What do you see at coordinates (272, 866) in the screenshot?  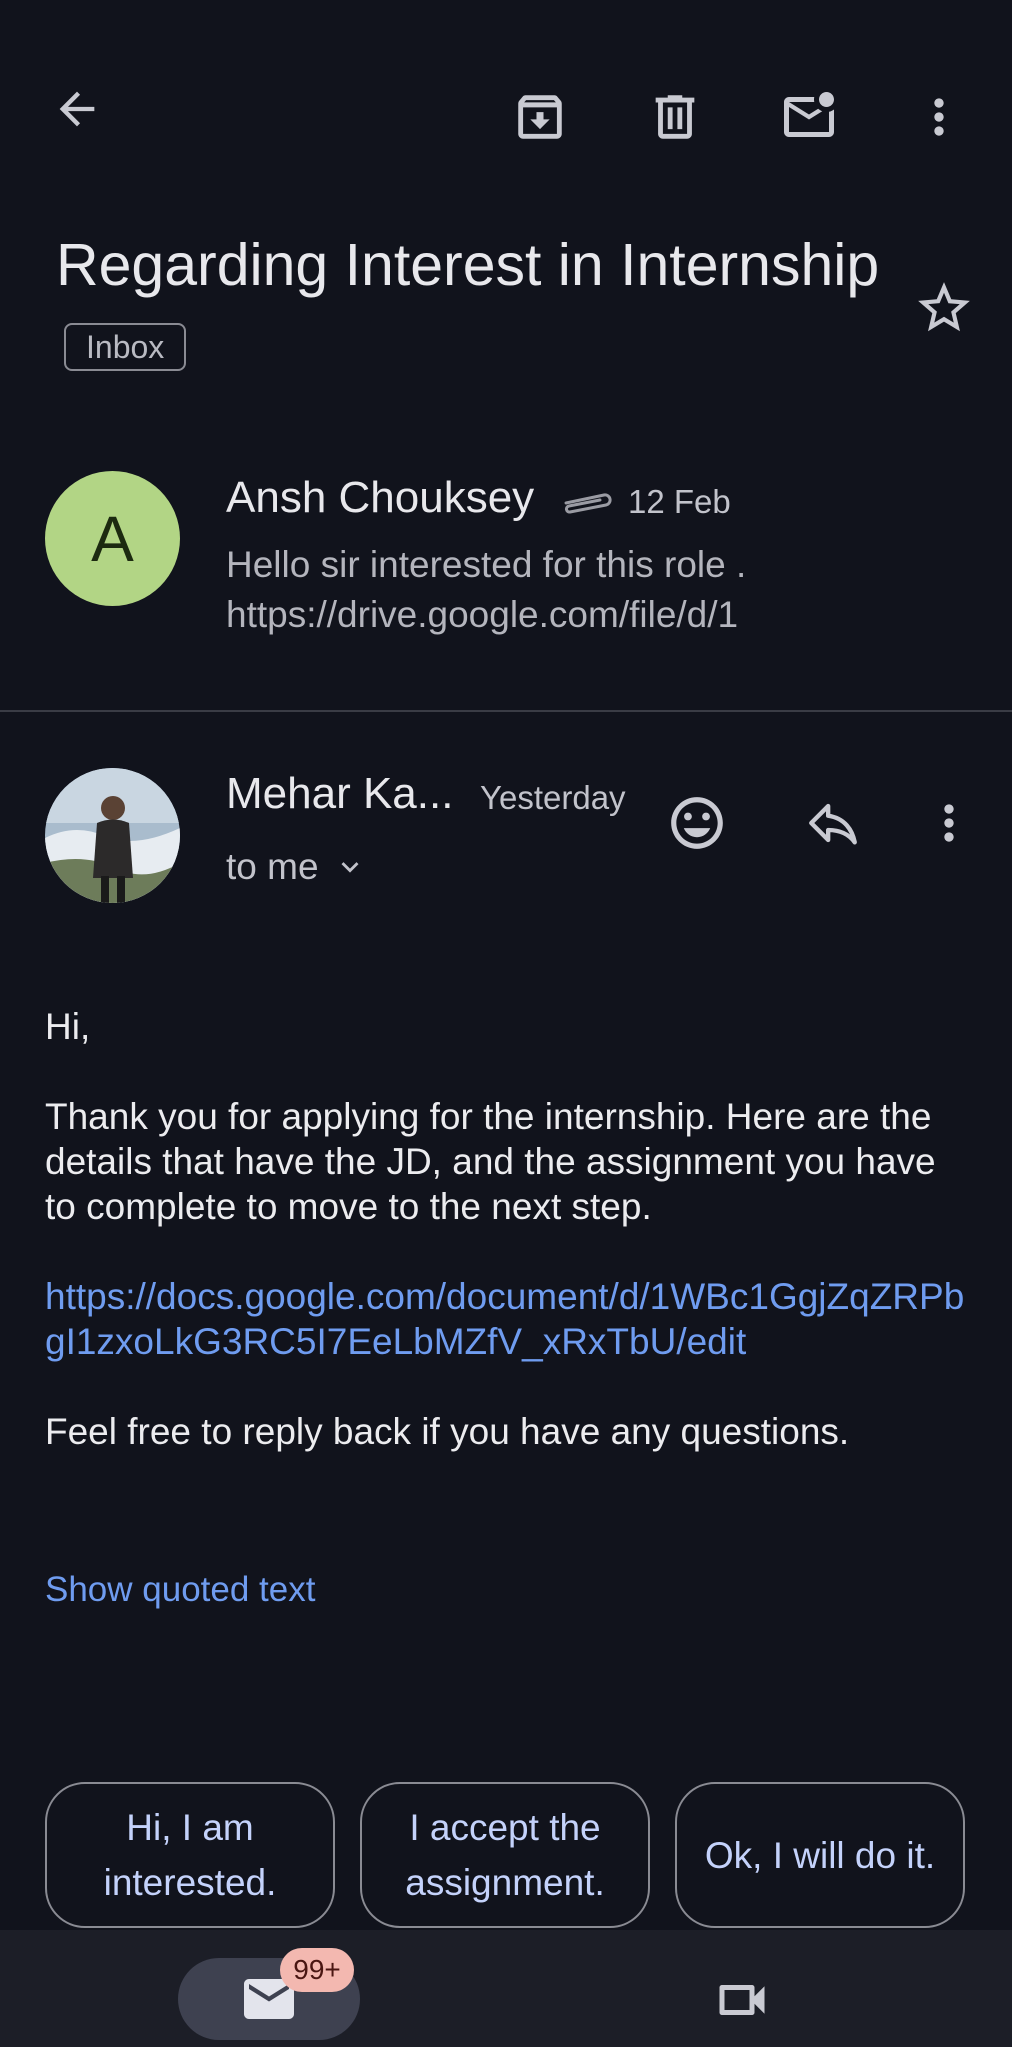 I see `recipient-label: to me` at bounding box center [272, 866].